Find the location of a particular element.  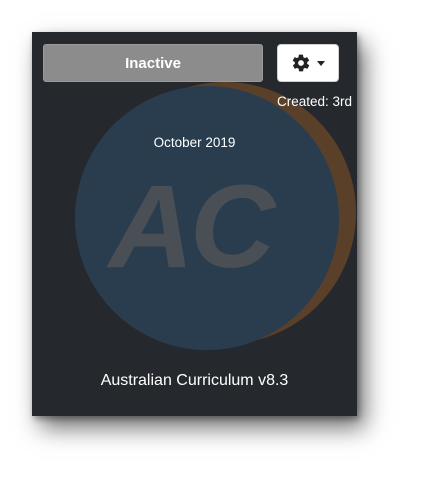

gear-icon is located at coordinates (301, 63).